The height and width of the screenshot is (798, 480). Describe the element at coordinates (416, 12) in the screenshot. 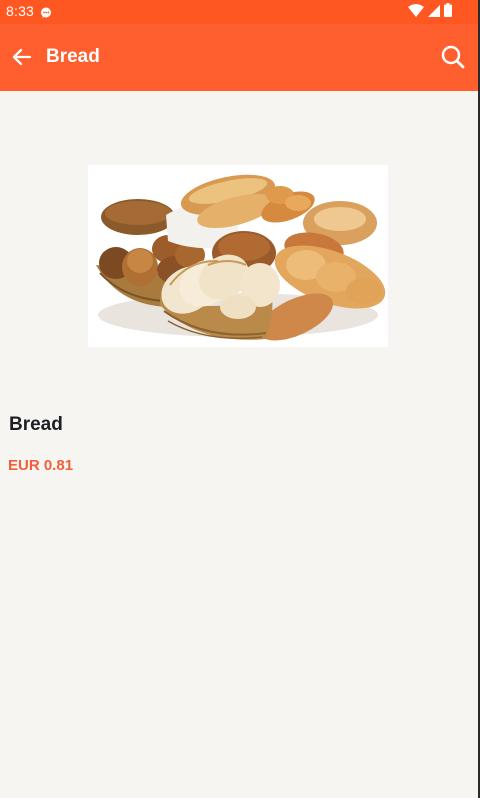

I see `wifi-icon` at that location.